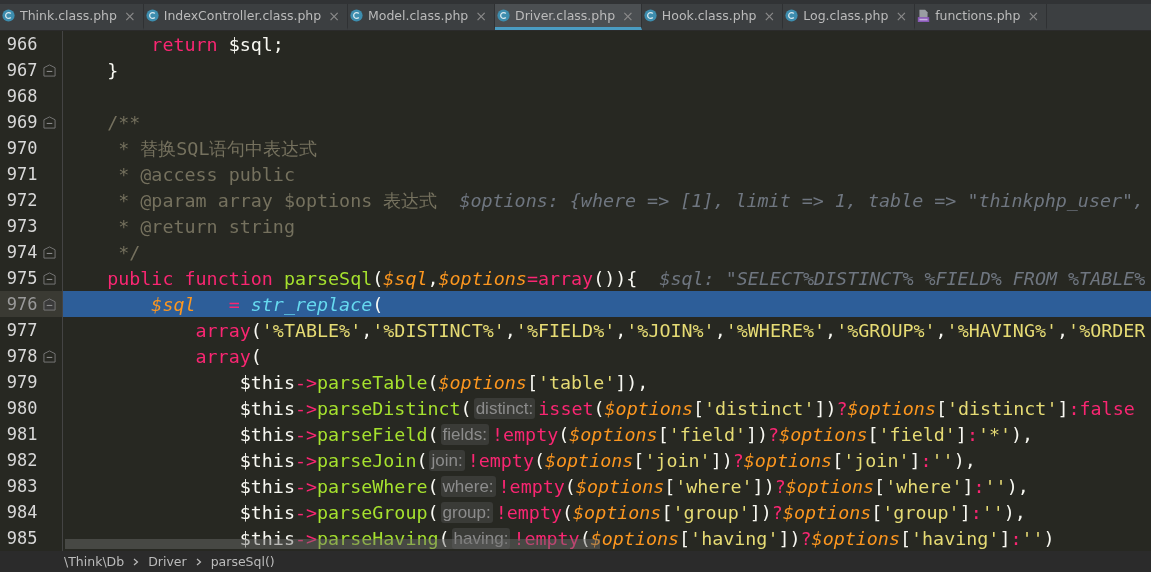  I want to click on line-number: 972, so click(21, 200).